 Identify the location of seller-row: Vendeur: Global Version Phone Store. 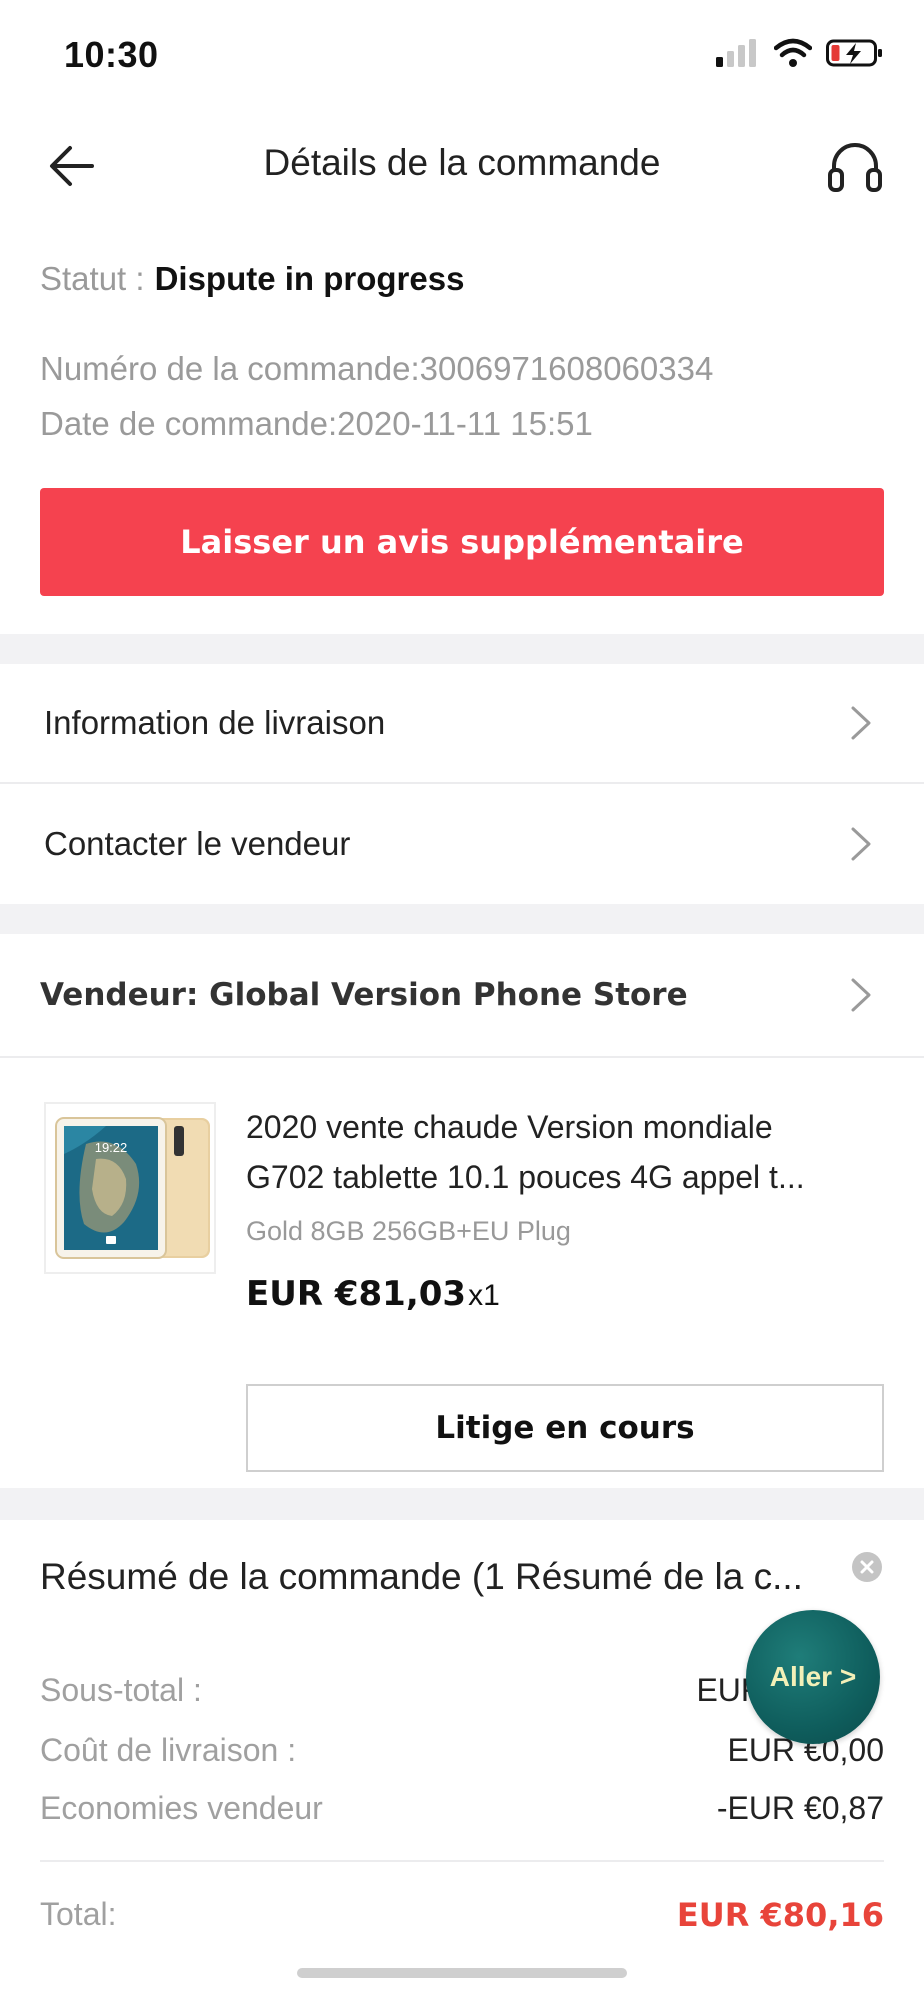
(462, 995).